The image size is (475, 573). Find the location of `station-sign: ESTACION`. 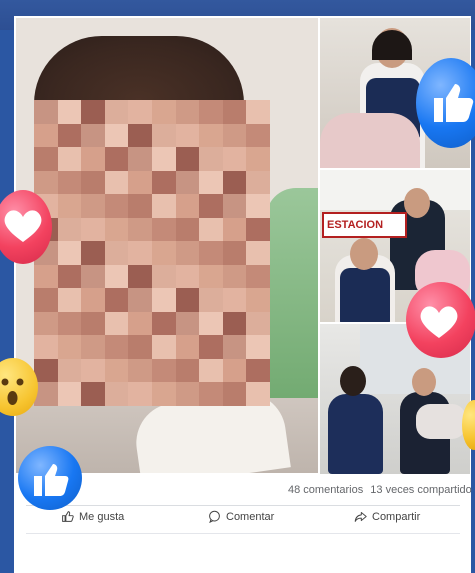

station-sign: ESTACION is located at coordinates (364, 225).